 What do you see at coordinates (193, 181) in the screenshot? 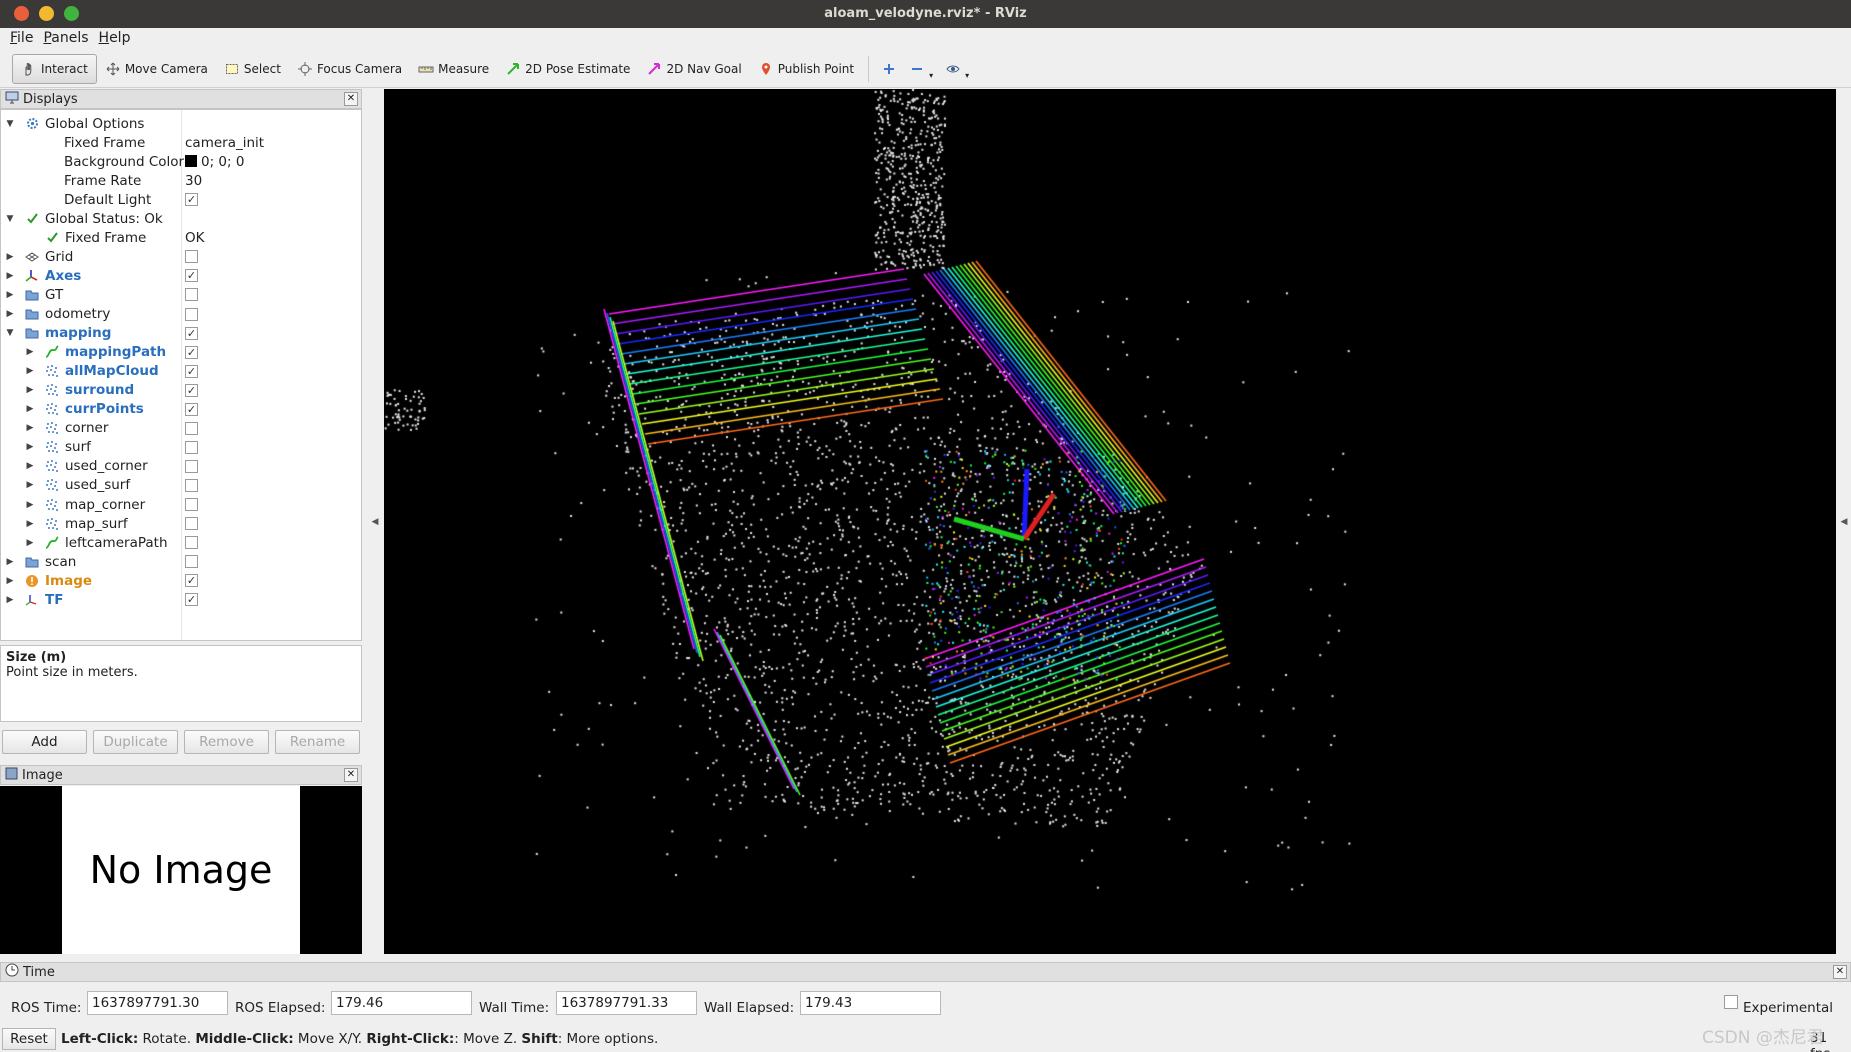
I see `display-row-value: 30` at bounding box center [193, 181].